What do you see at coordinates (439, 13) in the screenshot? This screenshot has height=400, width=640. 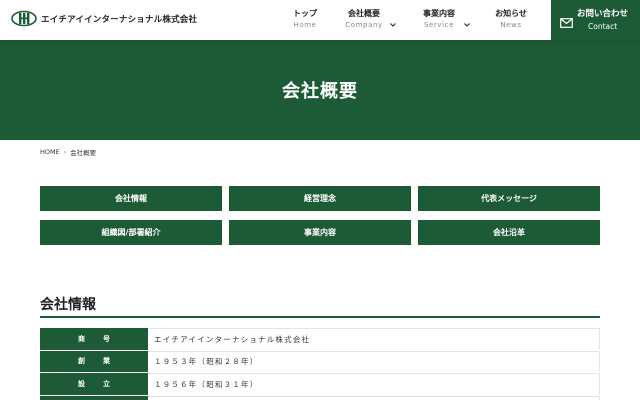 I see `nav-label: 事業内容` at bounding box center [439, 13].